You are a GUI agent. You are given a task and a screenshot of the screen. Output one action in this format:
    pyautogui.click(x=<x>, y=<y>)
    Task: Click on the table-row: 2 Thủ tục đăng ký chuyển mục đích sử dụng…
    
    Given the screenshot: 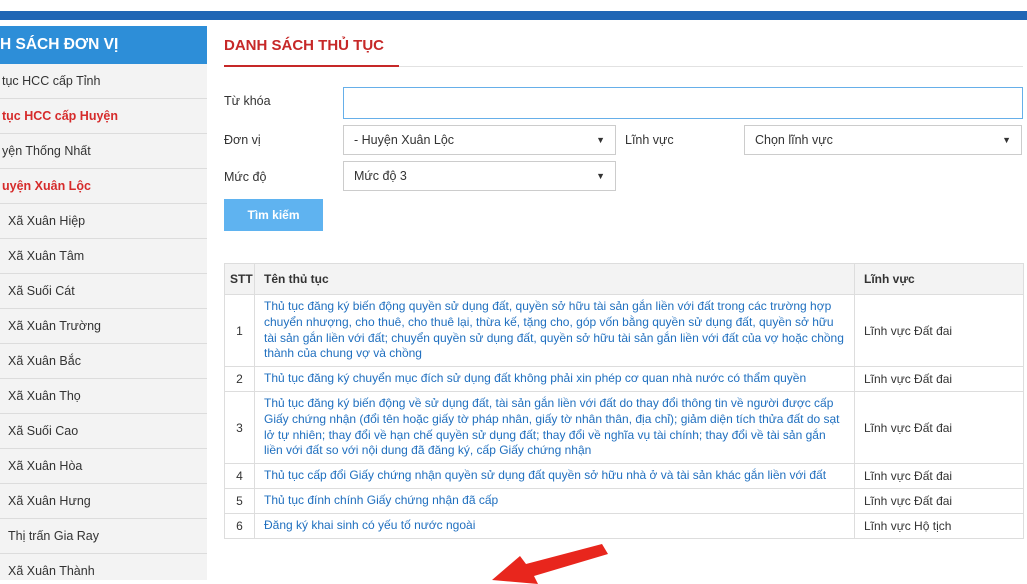 What is the action you would take?
    pyautogui.click(x=624, y=379)
    